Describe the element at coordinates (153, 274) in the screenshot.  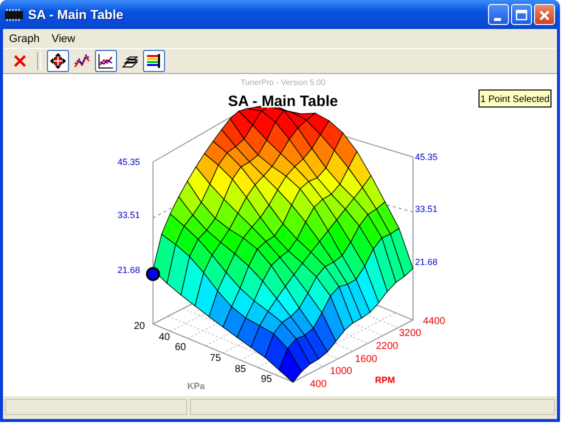
I see `selected-point-marker` at that location.